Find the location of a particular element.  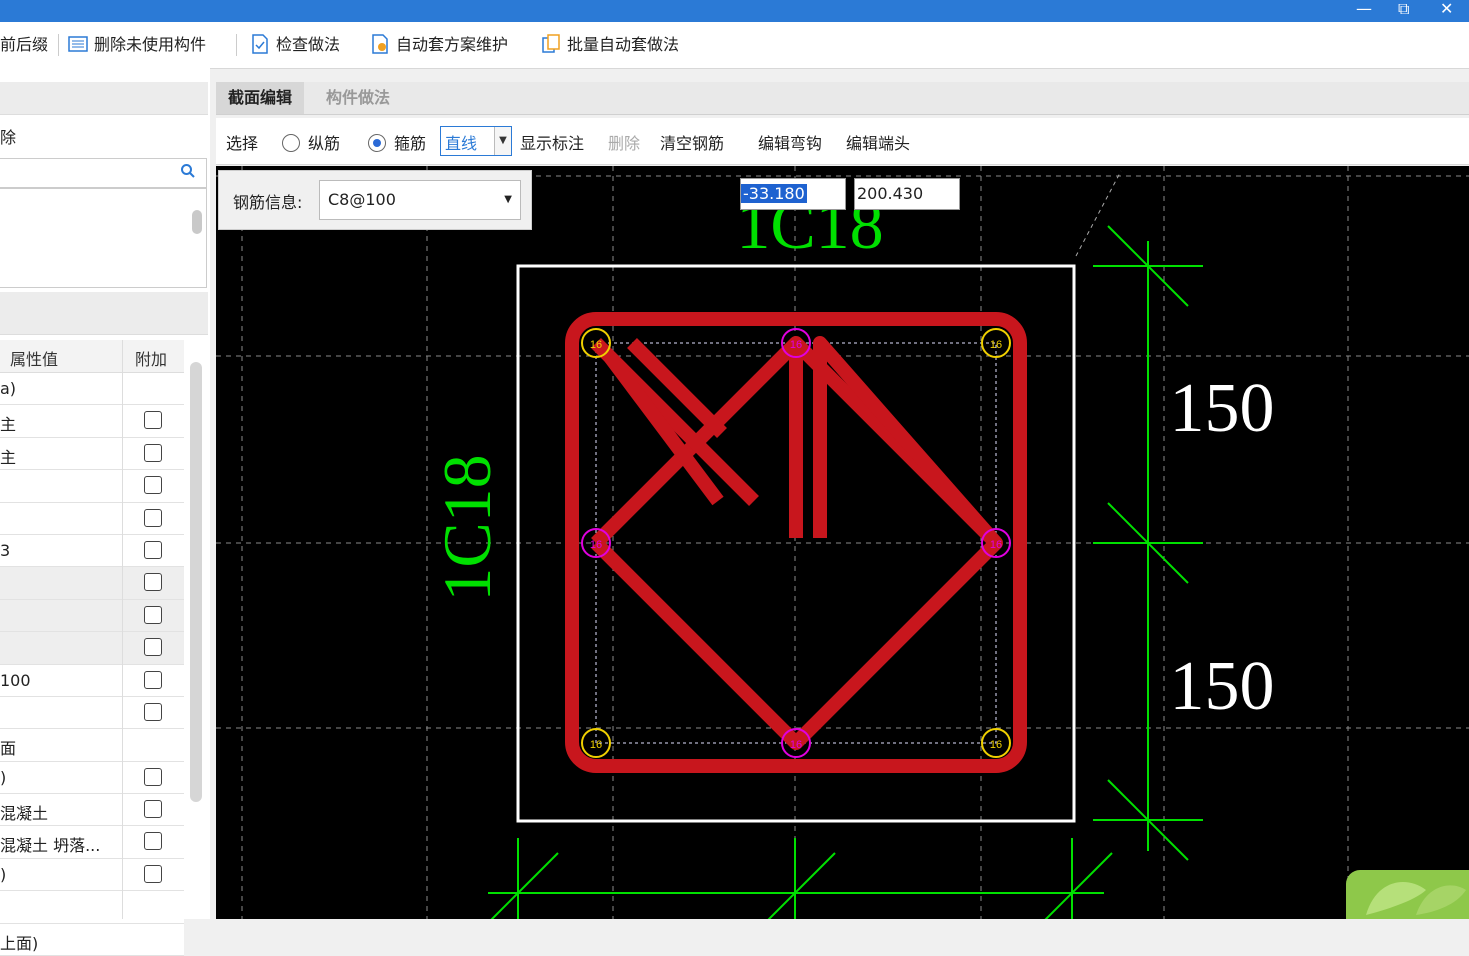

property-row: 面 is located at coordinates (92, 745).